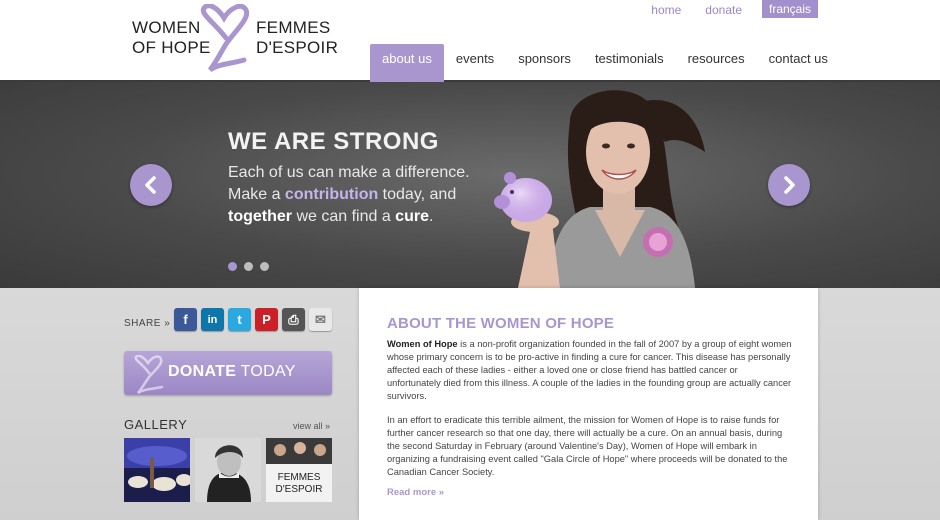 Image resolution: width=940 pixels, height=520 pixels. I want to click on logo-line2-fr: D'ESPOIR, so click(297, 47).